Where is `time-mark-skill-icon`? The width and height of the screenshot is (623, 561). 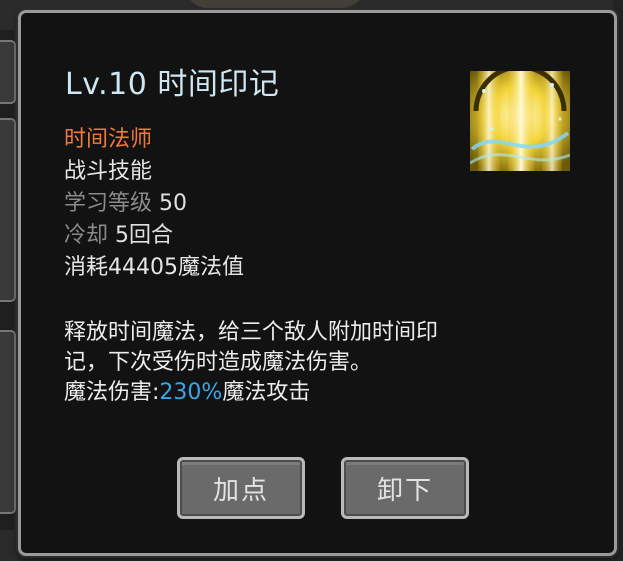
time-mark-skill-icon is located at coordinates (520, 121).